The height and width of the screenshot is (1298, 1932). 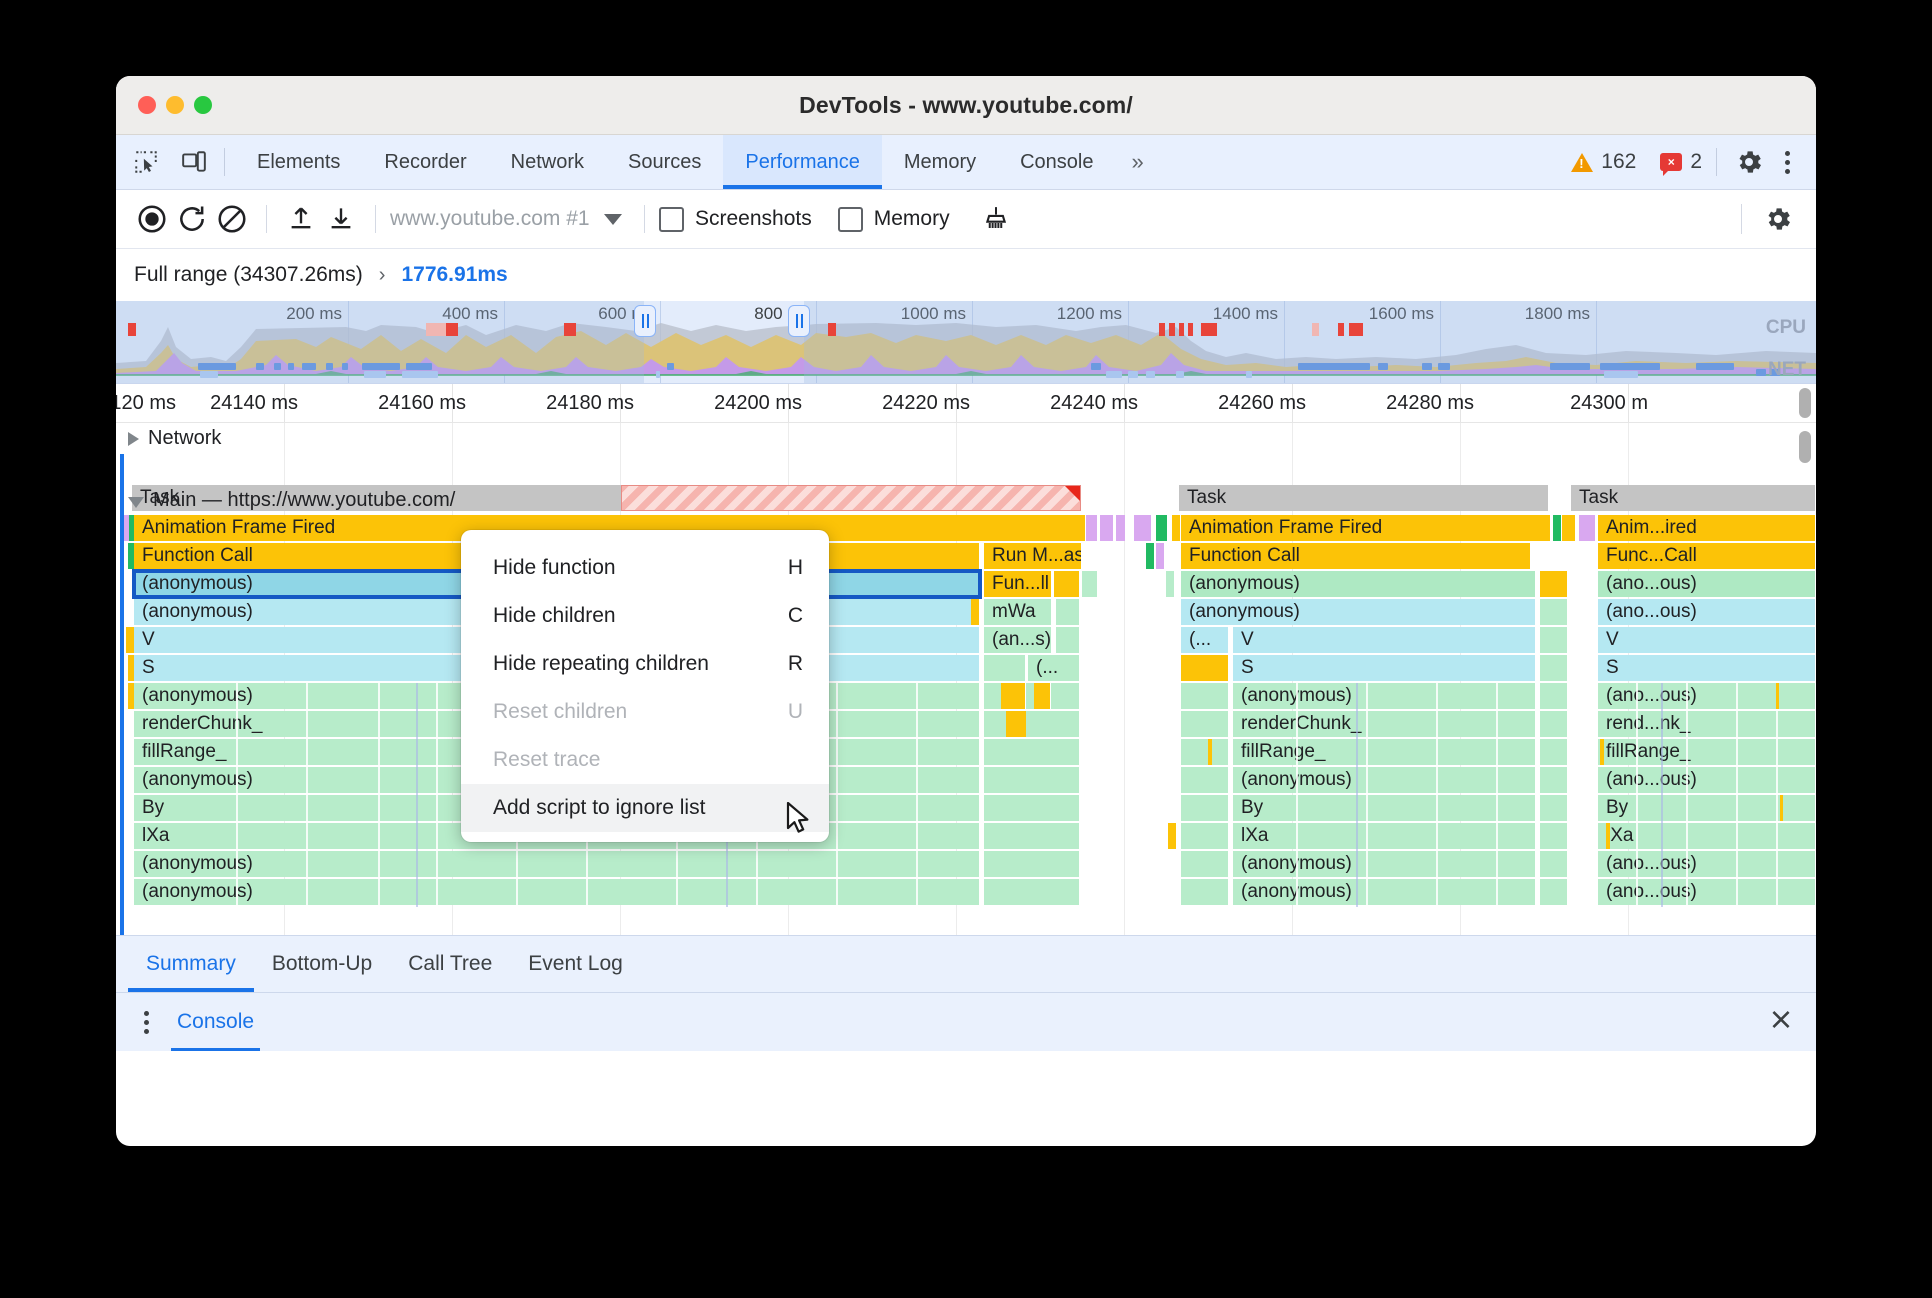 I want to click on memory-checkbox: Memory, so click(x=893, y=219).